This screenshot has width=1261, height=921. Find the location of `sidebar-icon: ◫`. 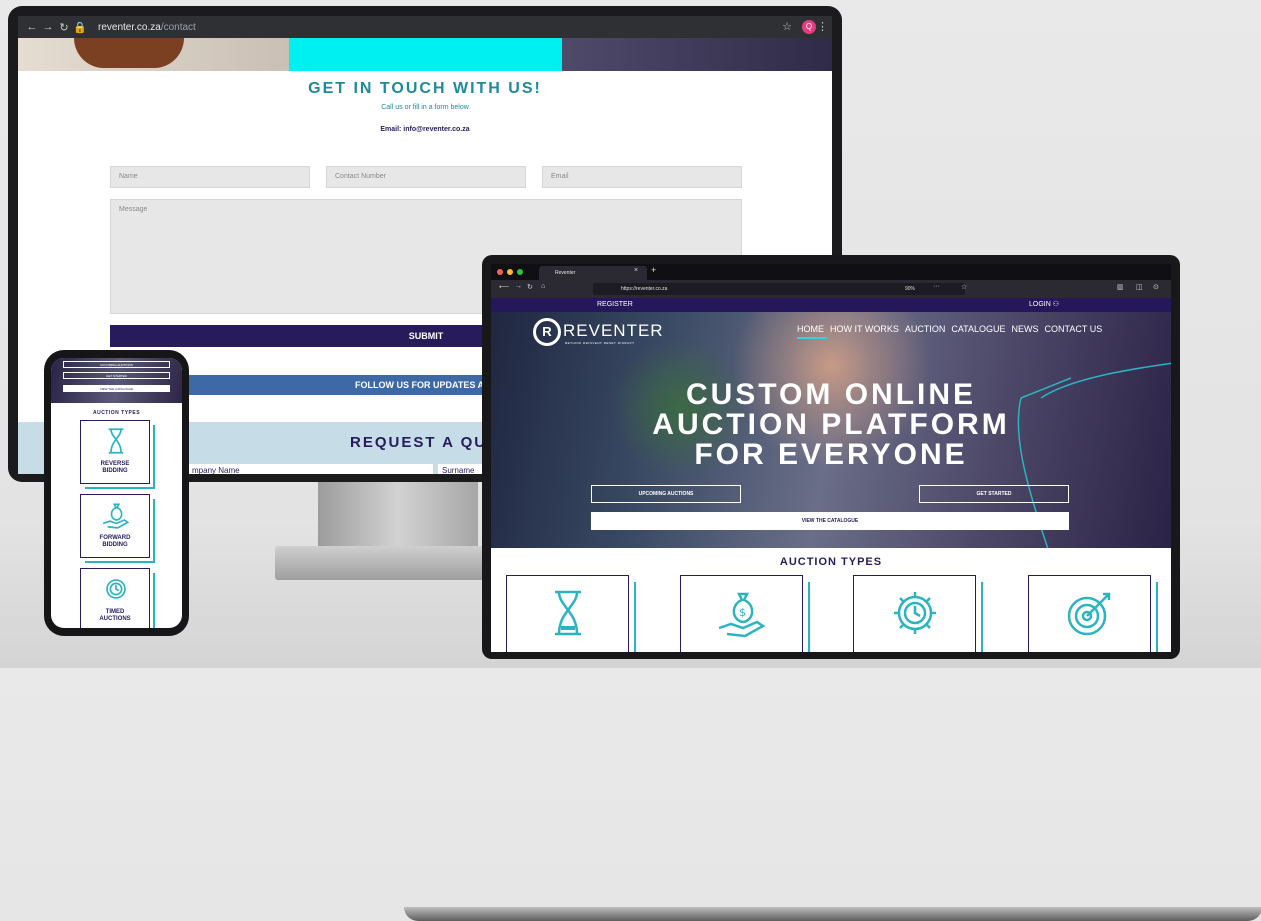

sidebar-icon: ◫ is located at coordinates (1139, 287).